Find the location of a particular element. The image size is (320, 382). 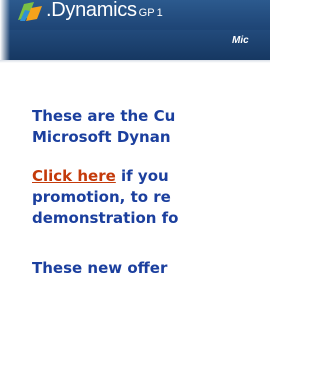

product-name: .Dynamics is located at coordinates (91, 10).